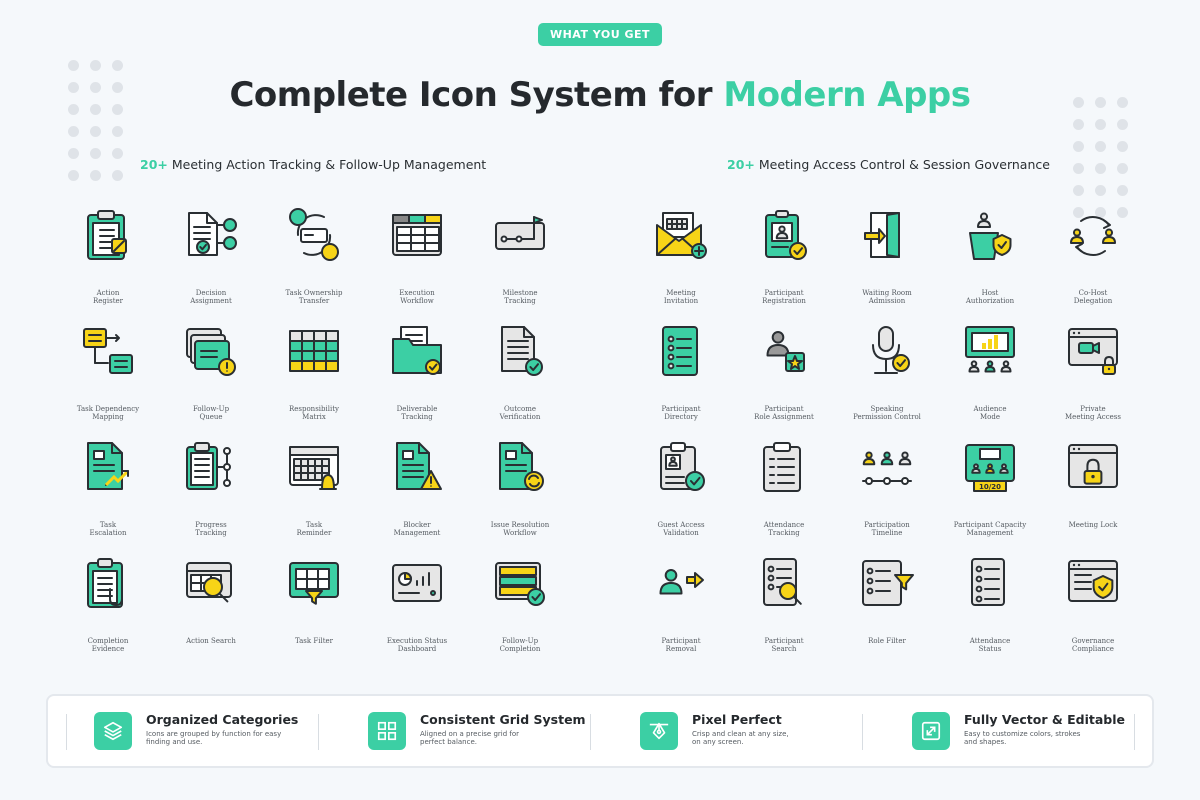 The image size is (1200, 800). What do you see at coordinates (108, 235) in the screenshot?
I see `clipboard-pencil-icon` at bounding box center [108, 235].